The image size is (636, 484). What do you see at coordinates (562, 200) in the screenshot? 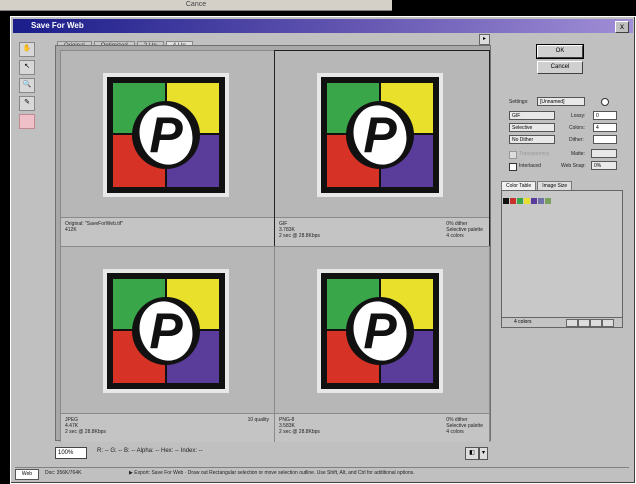
I see `swatch-row` at bounding box center [562, 200].